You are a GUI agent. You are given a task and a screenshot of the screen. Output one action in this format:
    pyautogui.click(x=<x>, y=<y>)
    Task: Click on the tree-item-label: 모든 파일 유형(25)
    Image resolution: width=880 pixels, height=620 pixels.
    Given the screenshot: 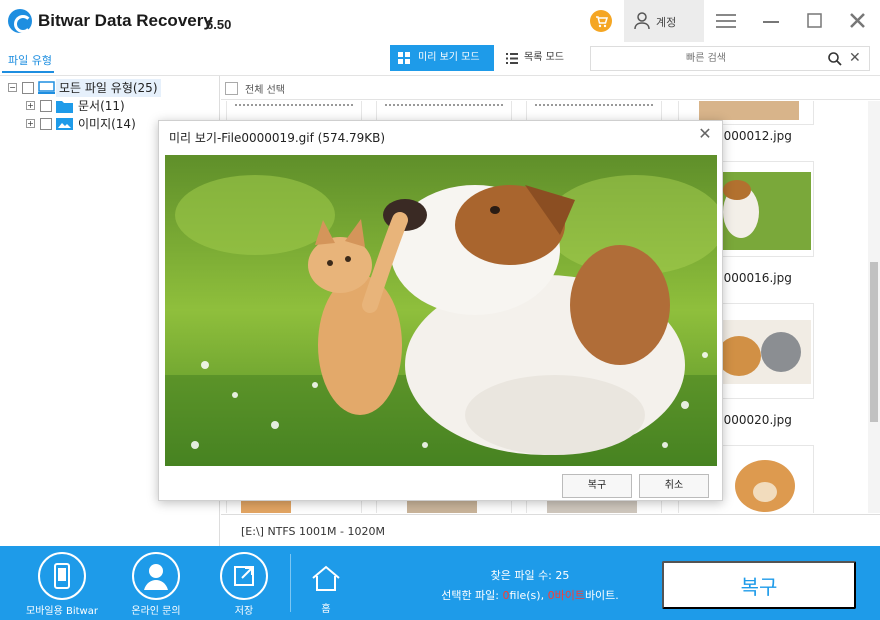 What is the action you would take?
    pyautogui.click(x=108, y=88)
    